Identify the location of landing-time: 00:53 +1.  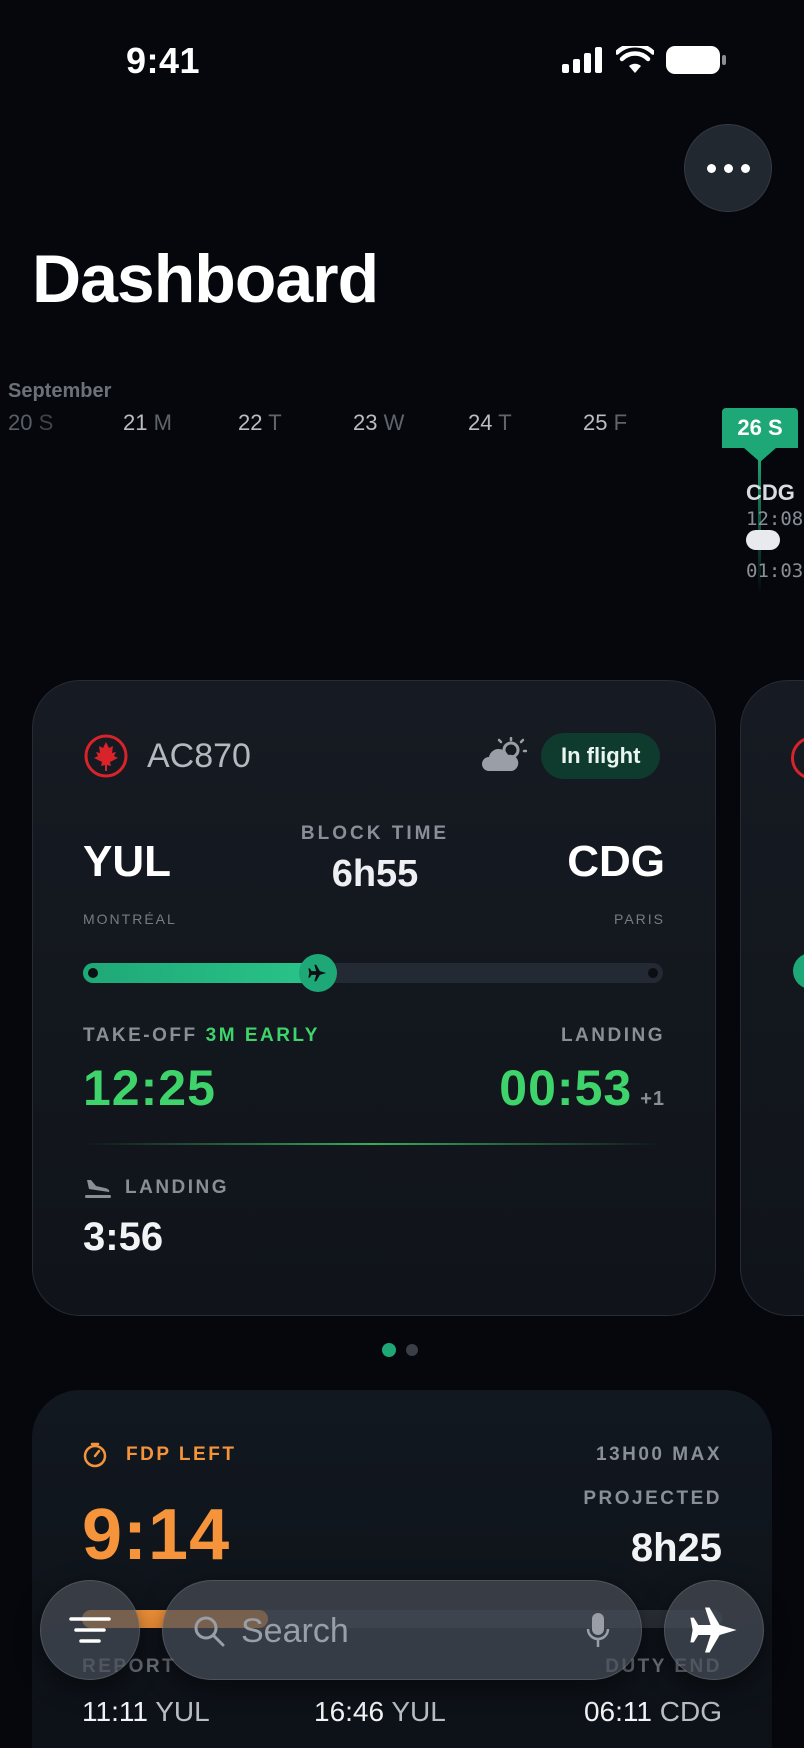
(582, 1088).